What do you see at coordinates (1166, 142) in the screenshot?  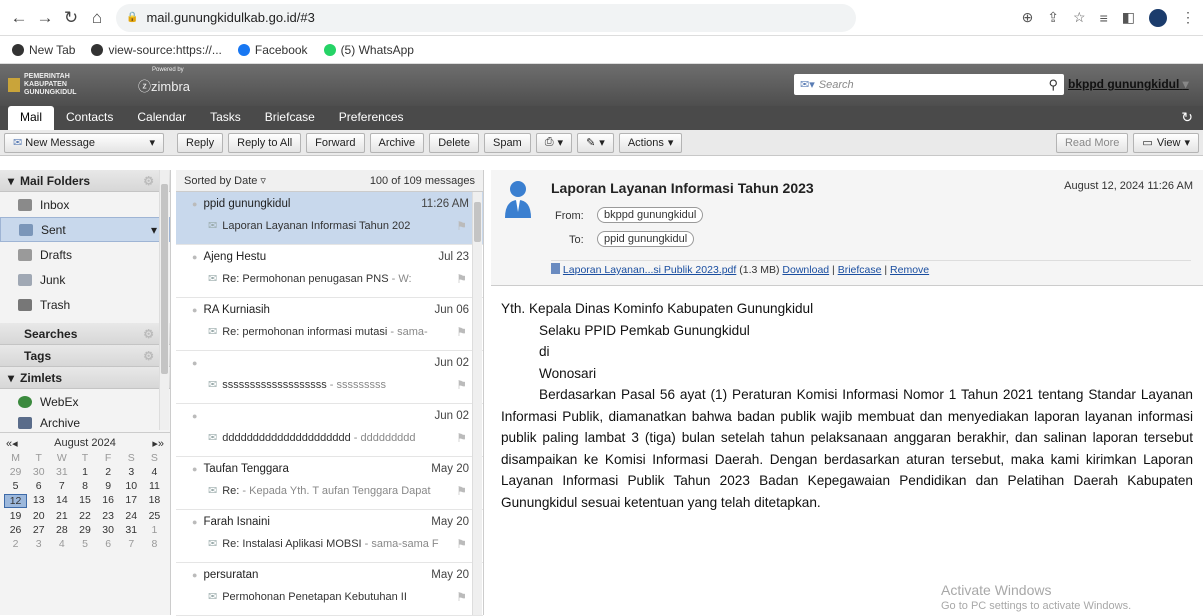 I see `view-button: ▭ View ▾` at bounding box center [1166, 142].